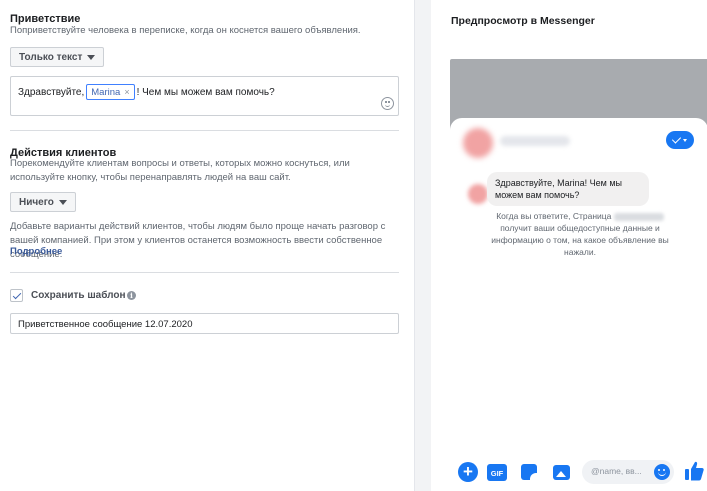 The width and height of the screenshot is (707, 491). Describe the element at coordinates (478, 194) in the screenshot. I see `message-avatar` at that location.